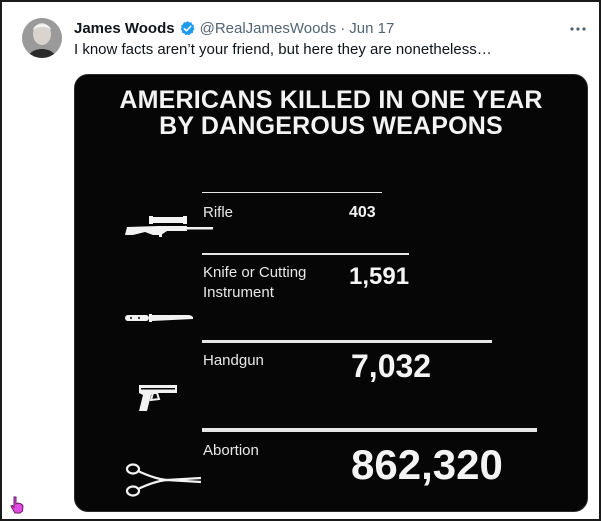 Image resolution: width=601 pixels, height=521 pixels. What do you see at coordinates (391, 366) in the screenshot?
I see `row-value-handgun: 7,032` at bounding box center [391, 366].